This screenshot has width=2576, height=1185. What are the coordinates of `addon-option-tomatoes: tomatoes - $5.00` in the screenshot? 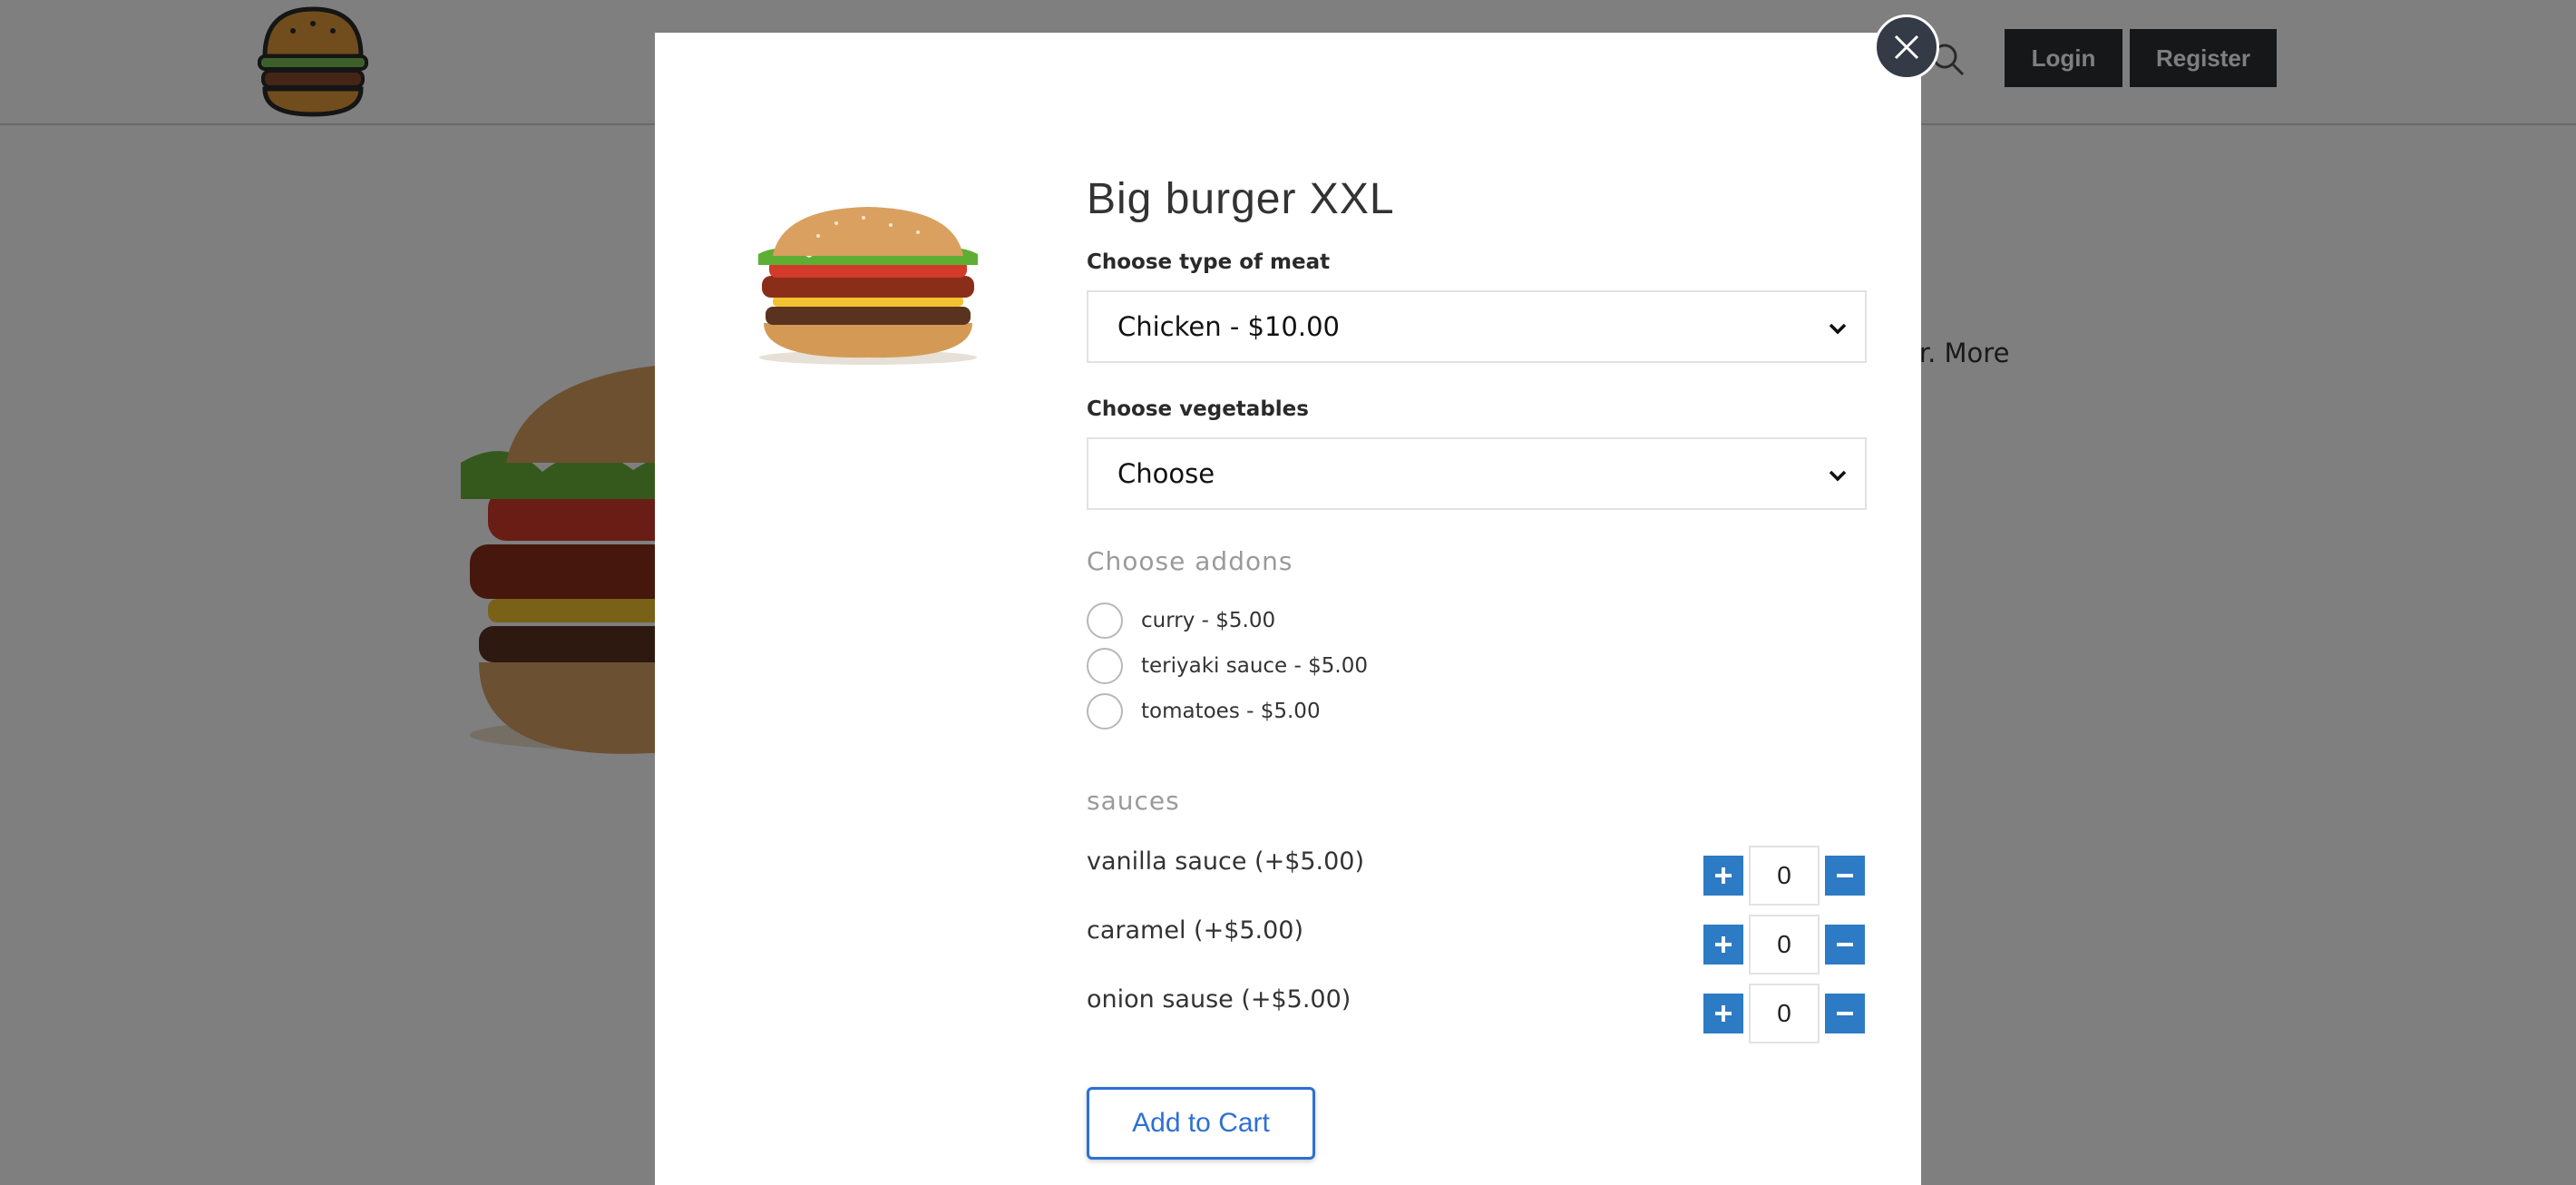 It's located at (1204, 711).